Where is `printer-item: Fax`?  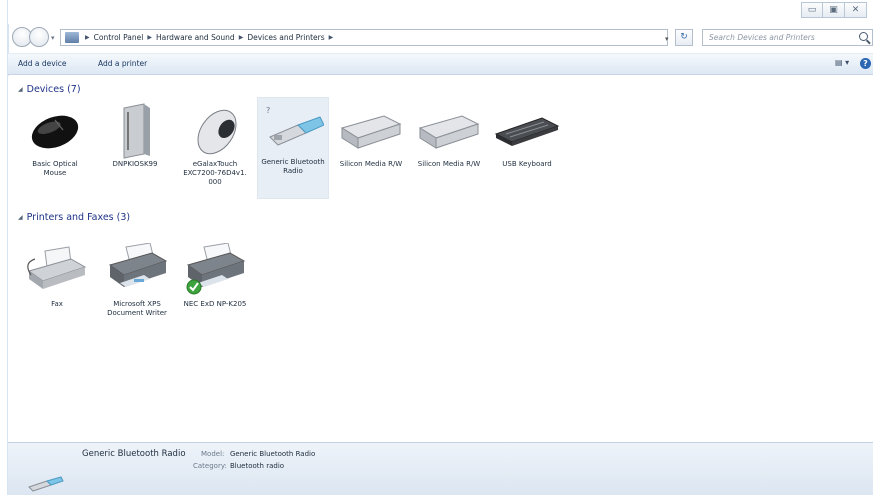
printer-item: Fax is located at coordinates (57, 274).